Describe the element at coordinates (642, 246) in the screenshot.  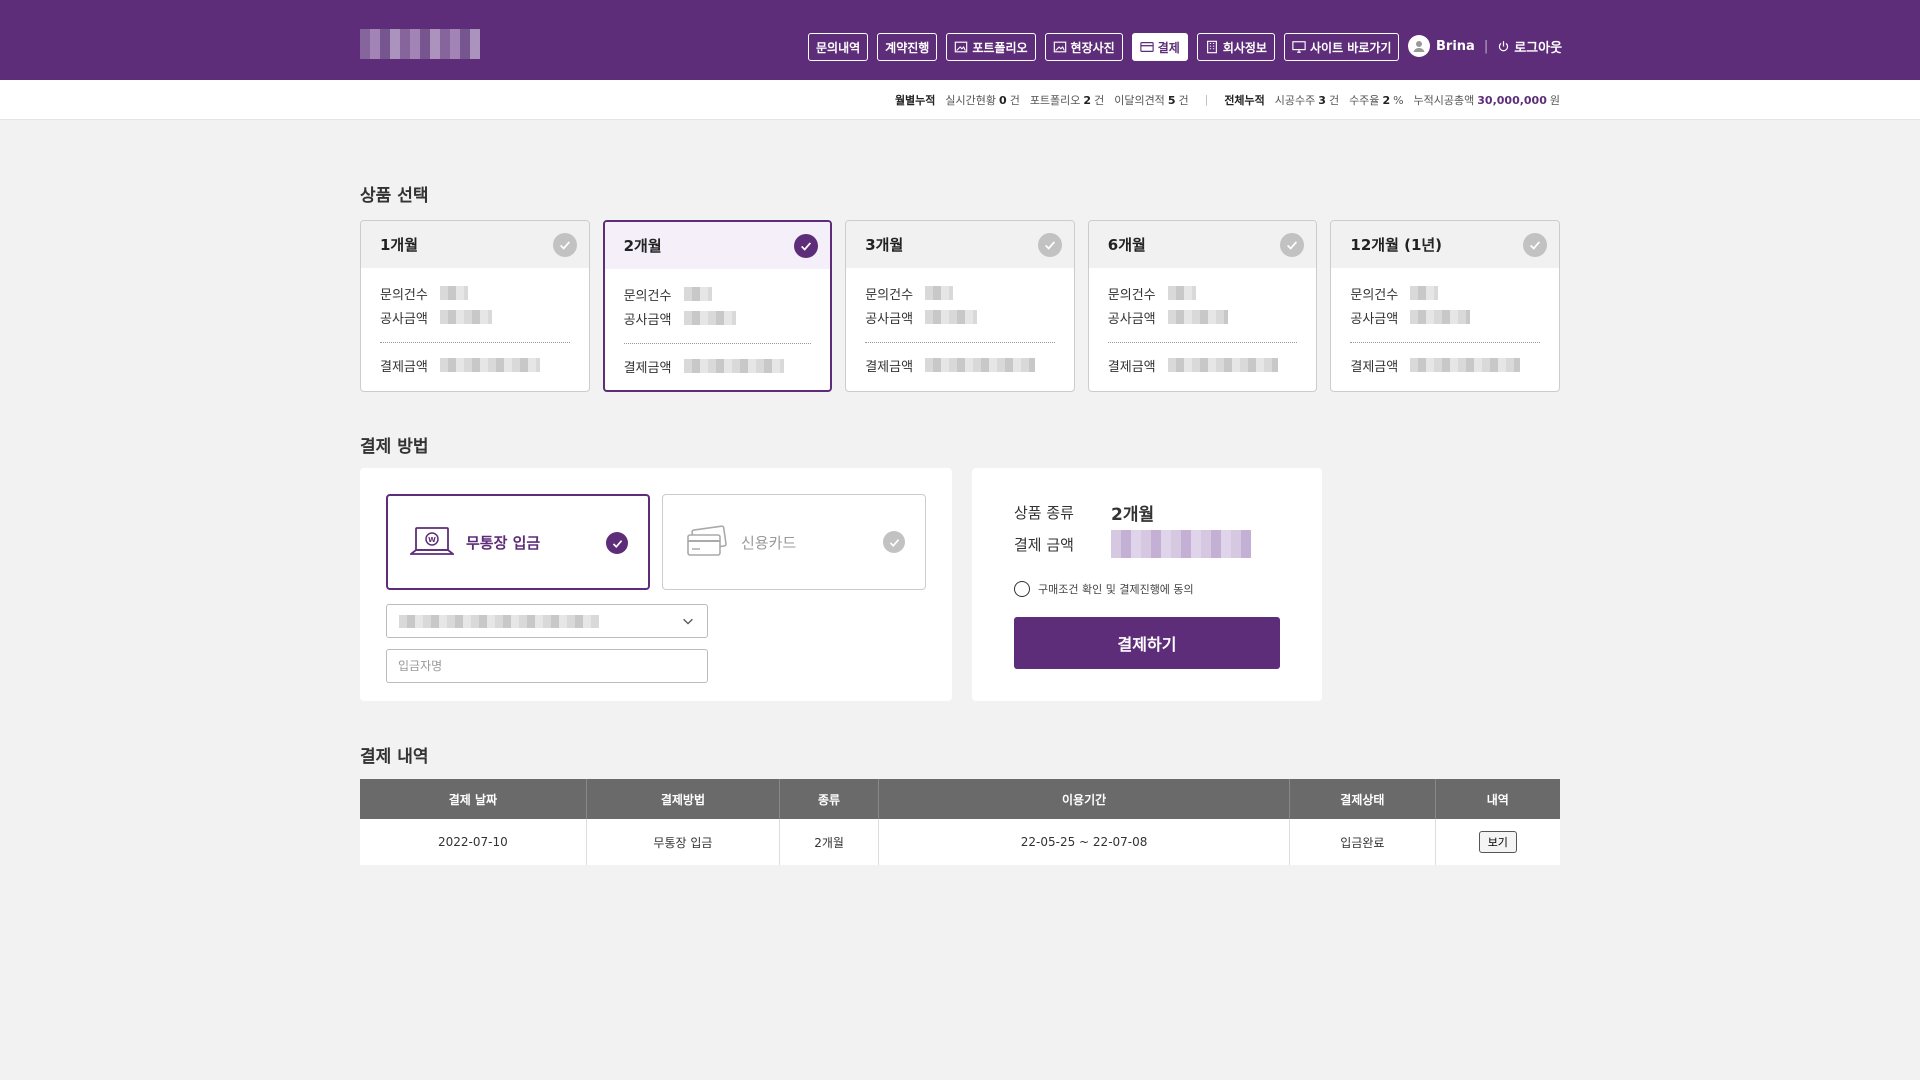
I see `card-title: 2개월` at that location.